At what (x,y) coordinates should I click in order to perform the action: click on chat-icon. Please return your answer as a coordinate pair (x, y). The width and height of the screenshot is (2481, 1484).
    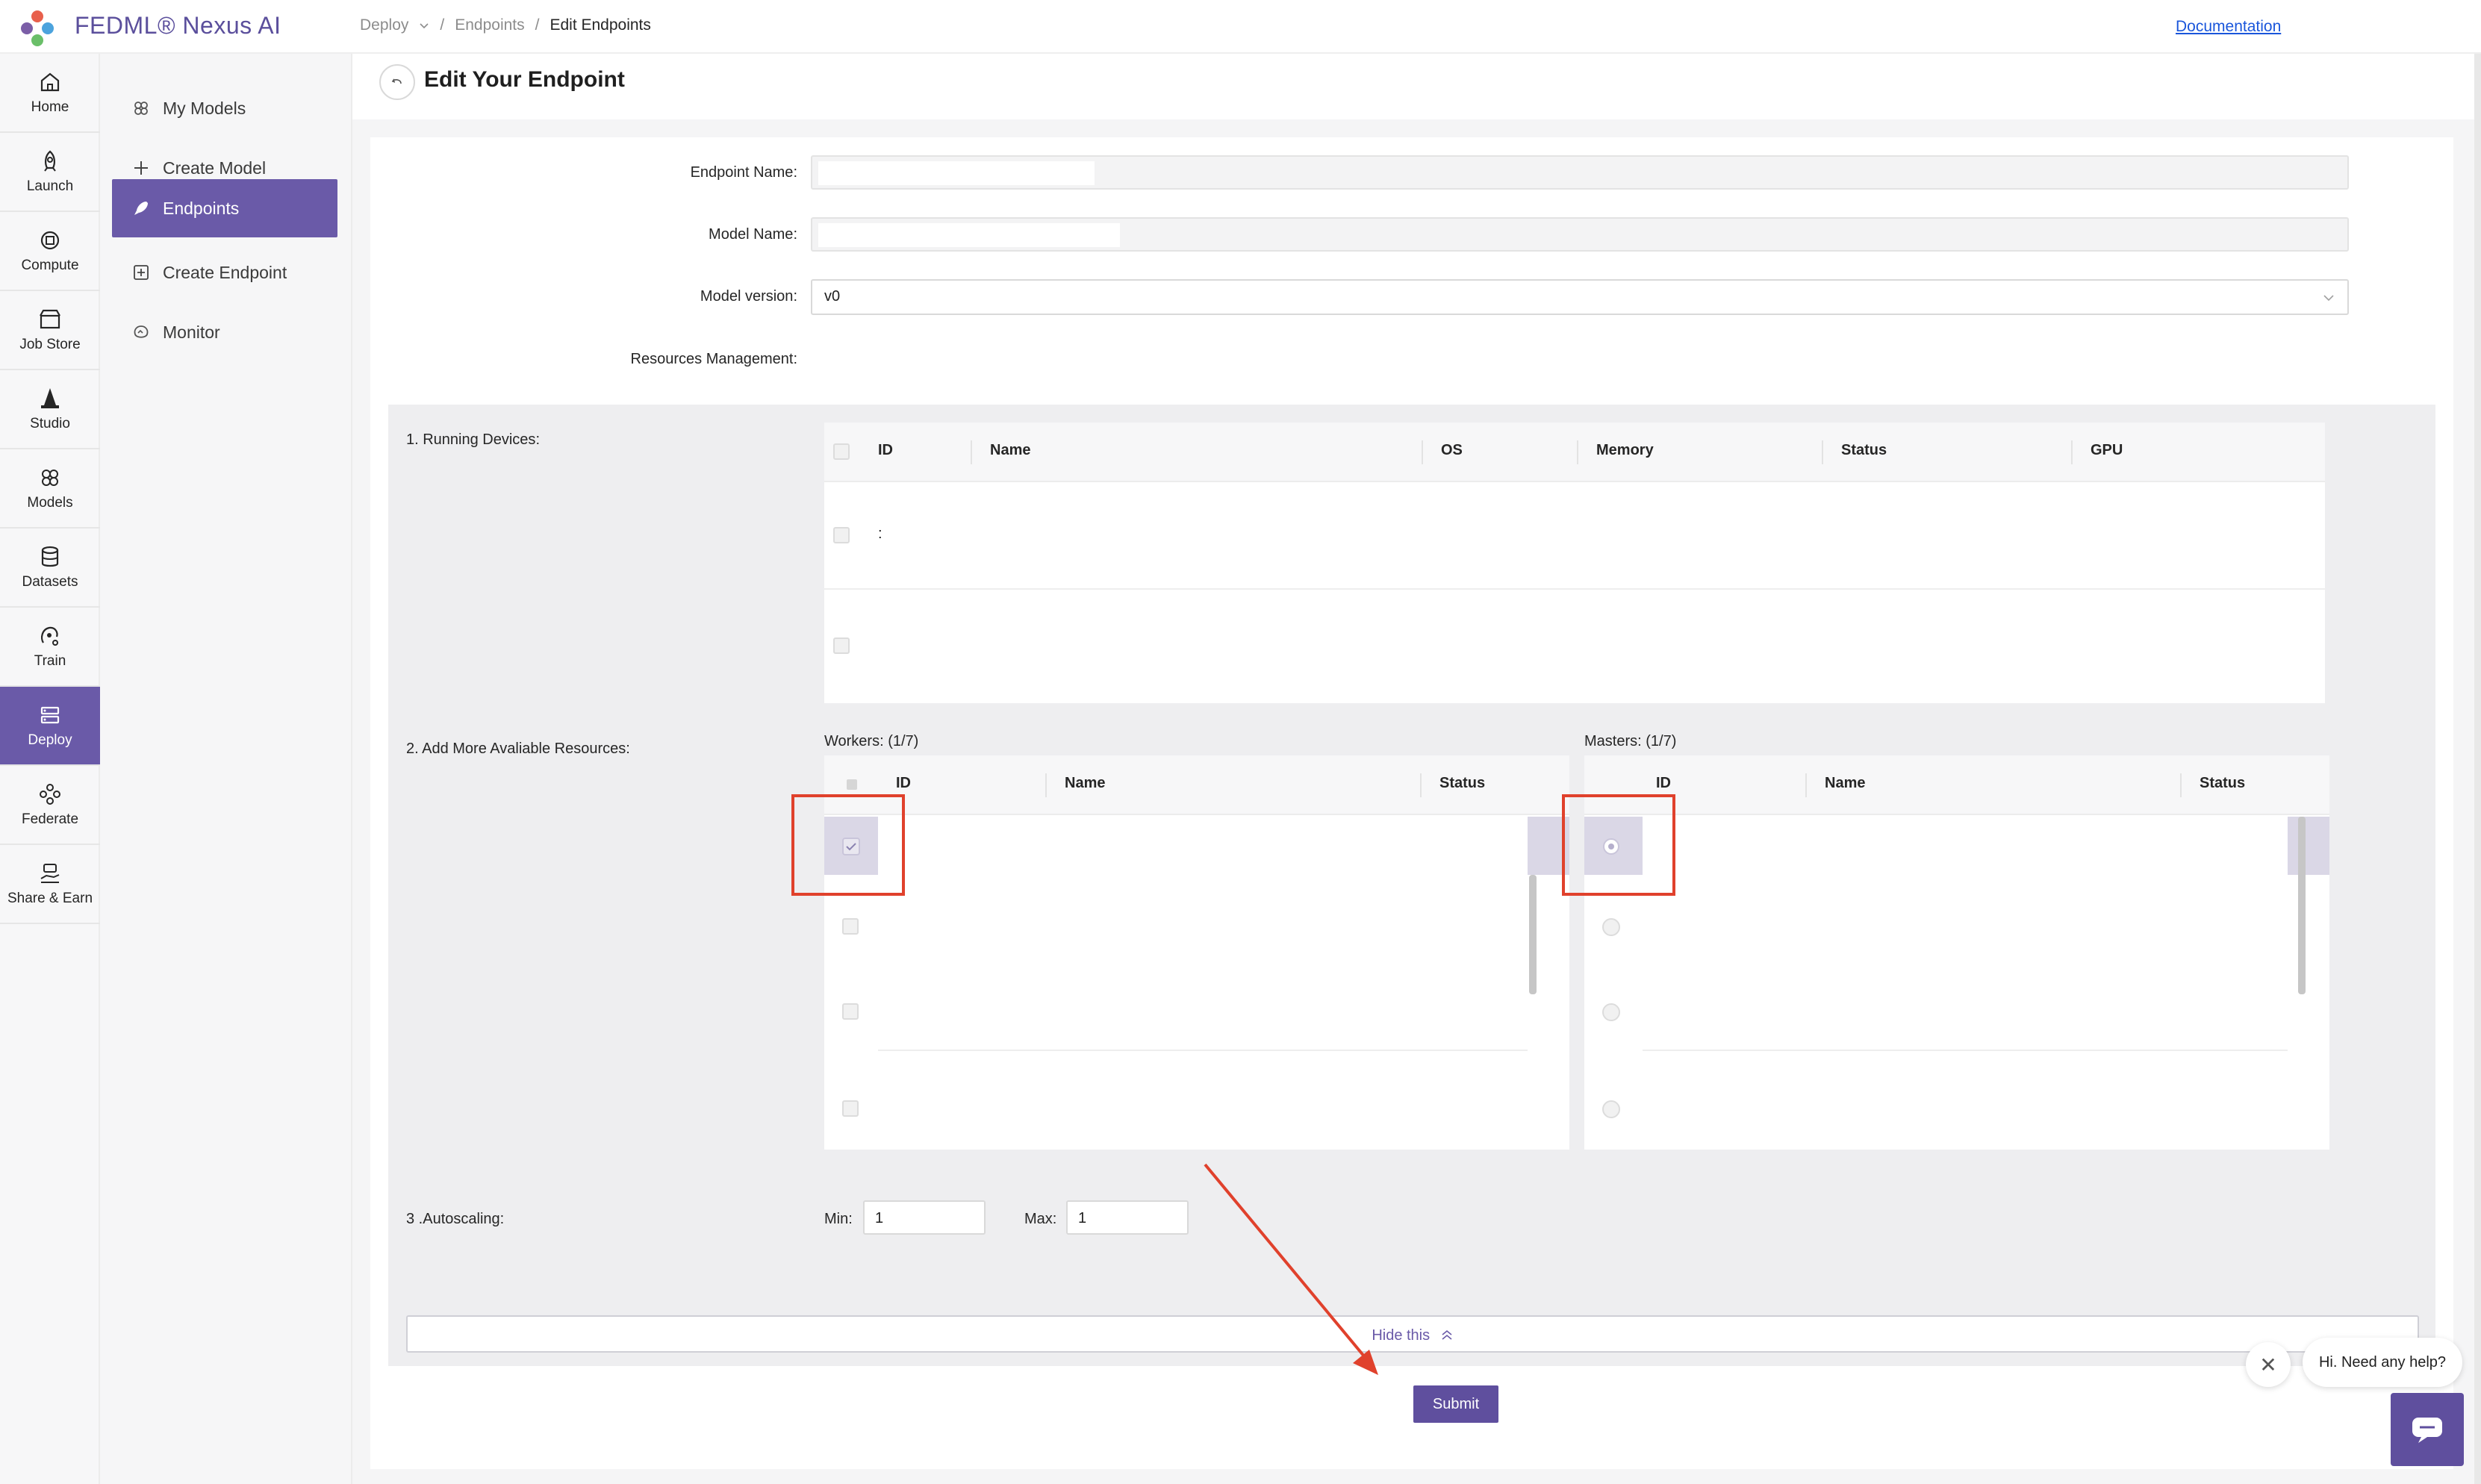
    Looking at the image, I should click on (2427, 1430).